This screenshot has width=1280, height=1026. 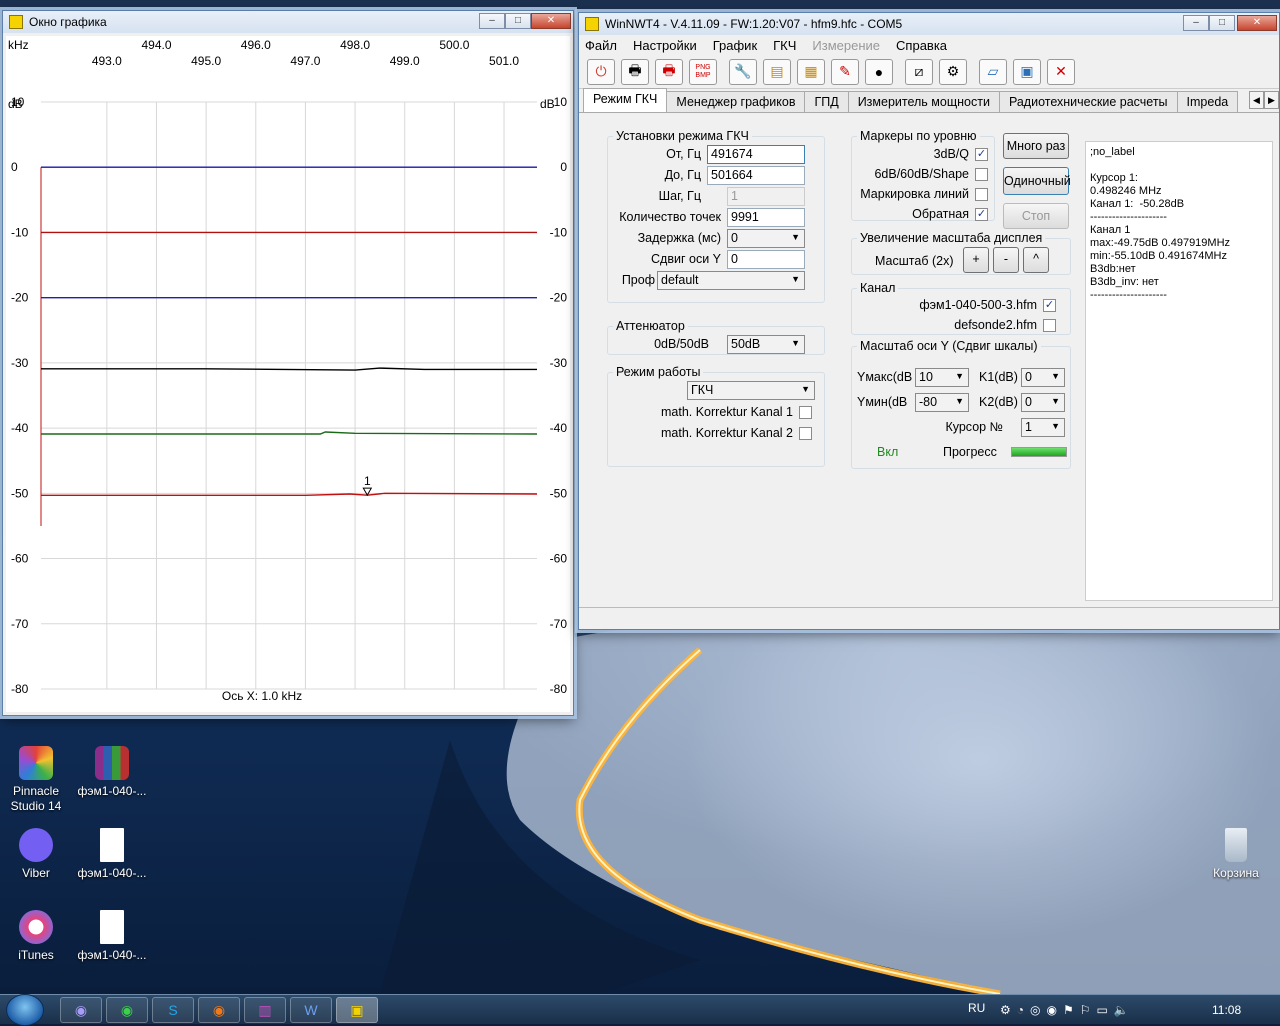 What do you see at coordinates (921, 45) in the screenshot?
I see `menu-help: Справка` at bounding box center [921, 45].